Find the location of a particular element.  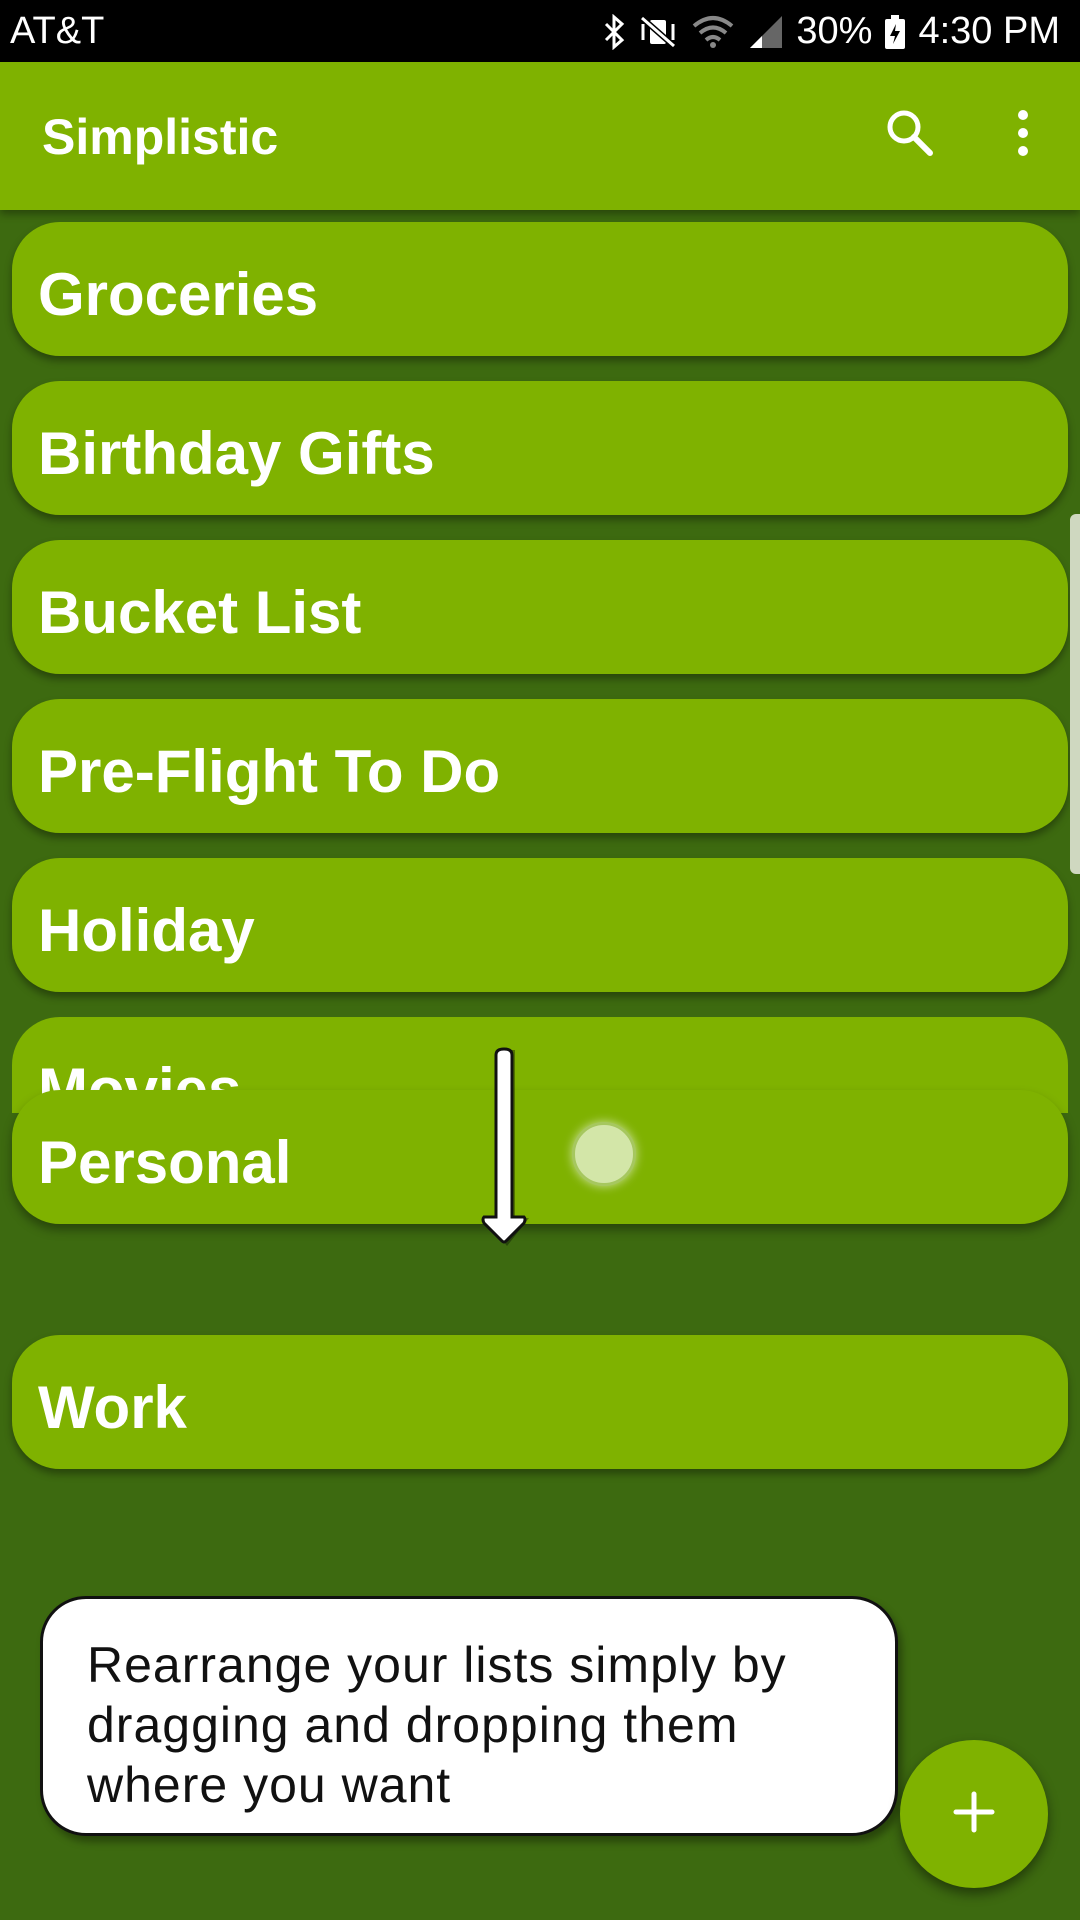

touch-indicator is located at coordinates (604, 1154).